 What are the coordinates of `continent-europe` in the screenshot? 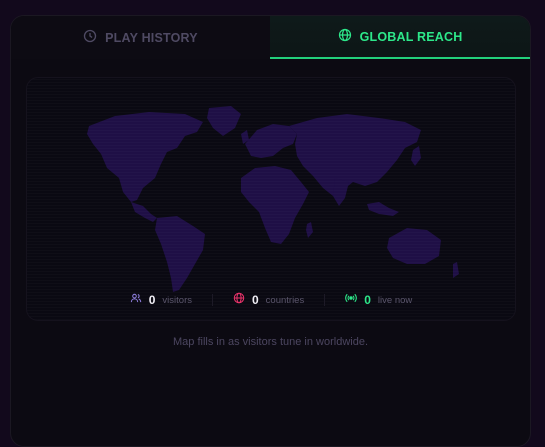 It's located at (271, 141).